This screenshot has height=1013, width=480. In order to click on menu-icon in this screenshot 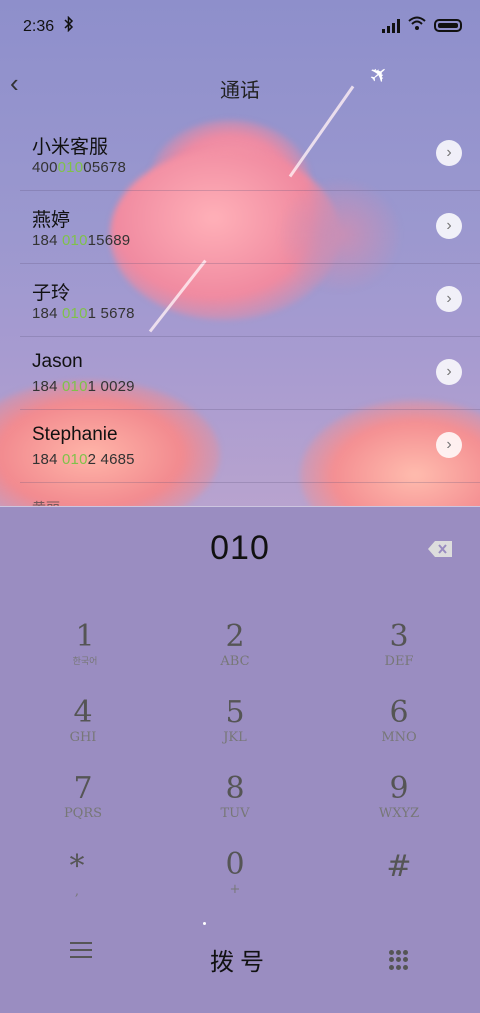, I will do `click(81, 951)`.